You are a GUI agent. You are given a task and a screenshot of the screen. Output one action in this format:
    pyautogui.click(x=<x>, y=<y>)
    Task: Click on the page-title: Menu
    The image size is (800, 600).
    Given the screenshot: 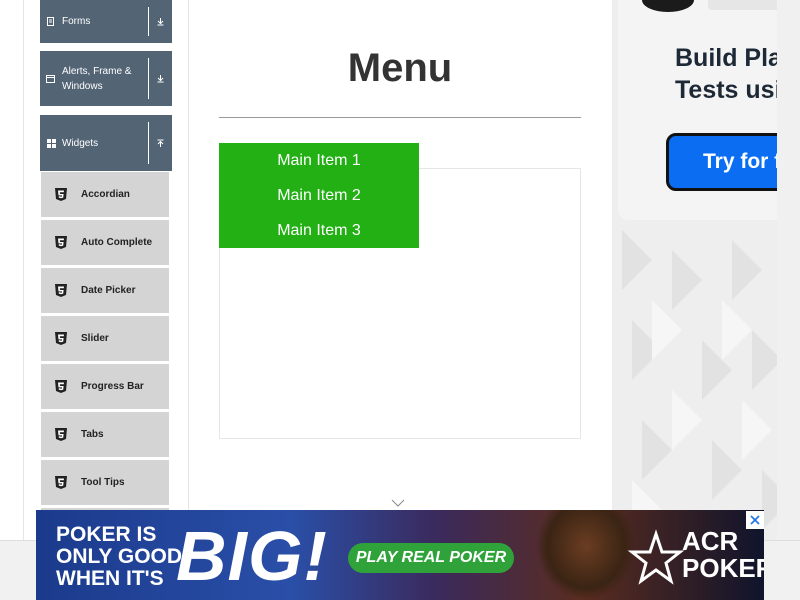 What is the action you would take?
    pyautogui.click(x=400, y=68)
    